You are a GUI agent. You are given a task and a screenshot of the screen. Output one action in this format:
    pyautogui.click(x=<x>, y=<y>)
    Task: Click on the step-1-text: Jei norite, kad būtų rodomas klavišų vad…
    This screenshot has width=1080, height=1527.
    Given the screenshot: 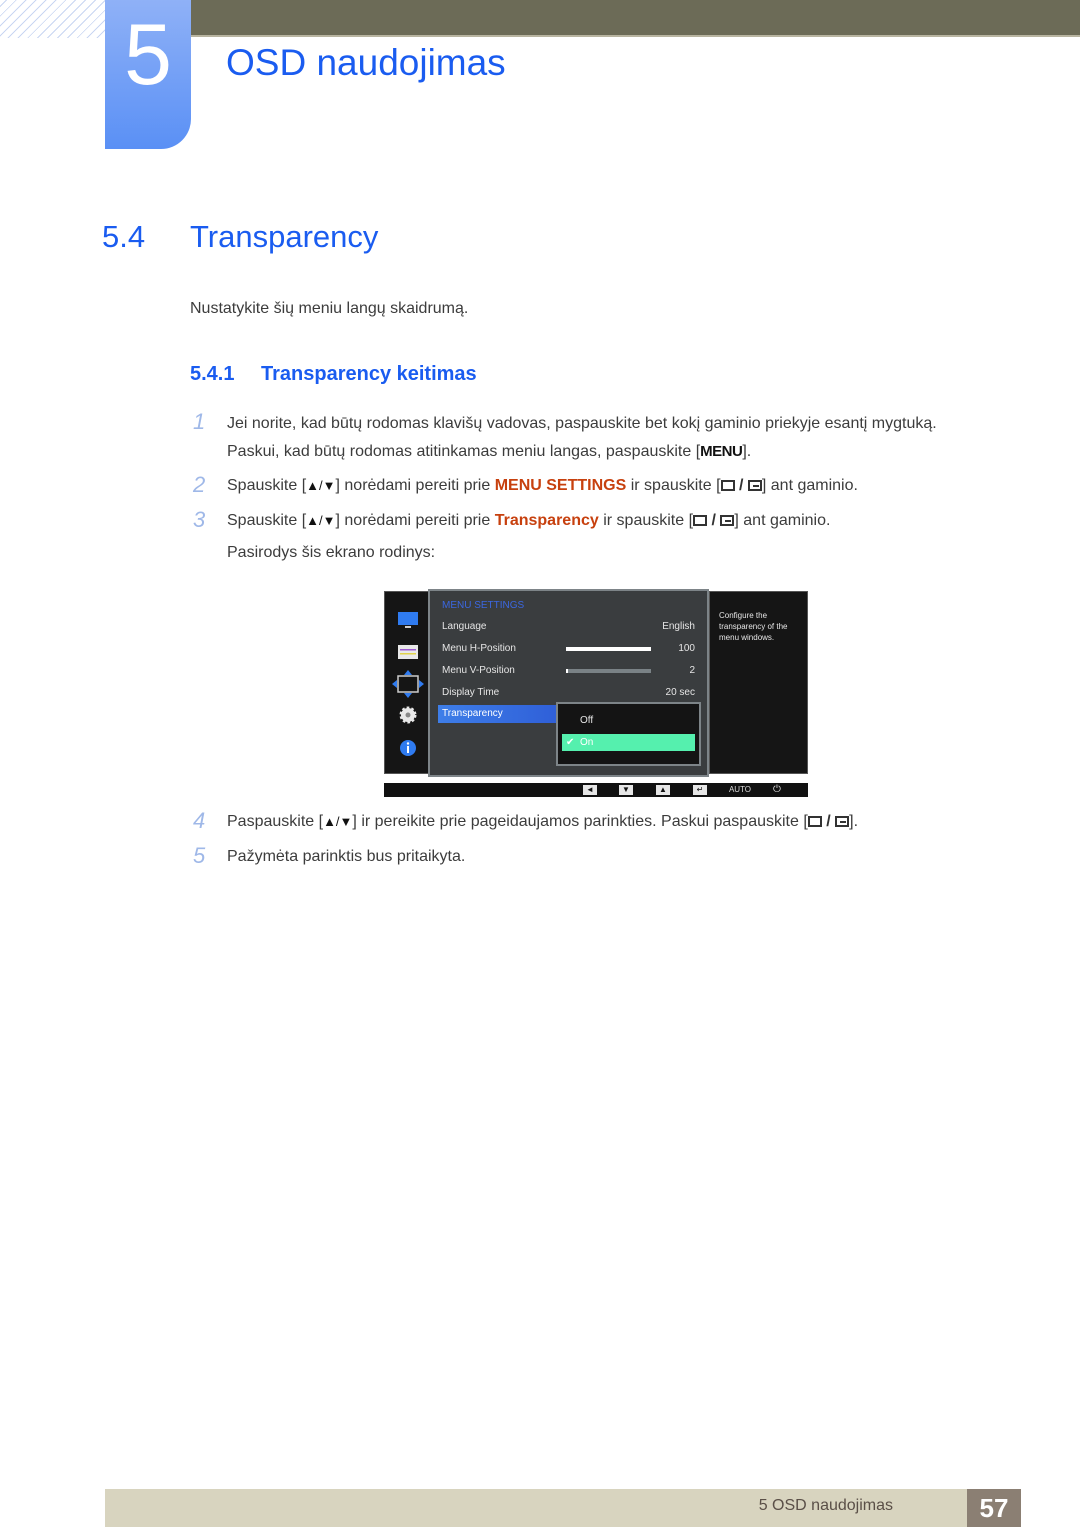 What is the action you would take?
    pyautogui.click(x=582, y=423)
    